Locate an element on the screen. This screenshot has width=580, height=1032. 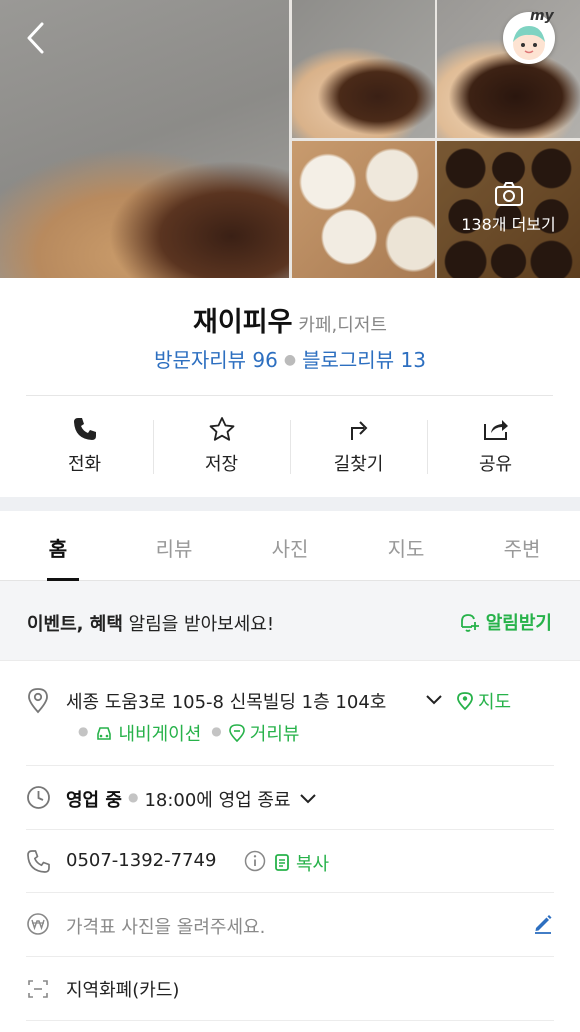
notification-text-rest: 알림을 받아보세요! is located at coordinates (198, 624).